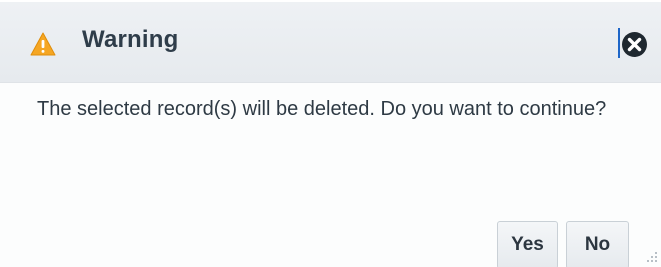  What do you see at coordinates (619, 43) in the screenshot?
I see `focus-caret` at bounding box center [619, 43].